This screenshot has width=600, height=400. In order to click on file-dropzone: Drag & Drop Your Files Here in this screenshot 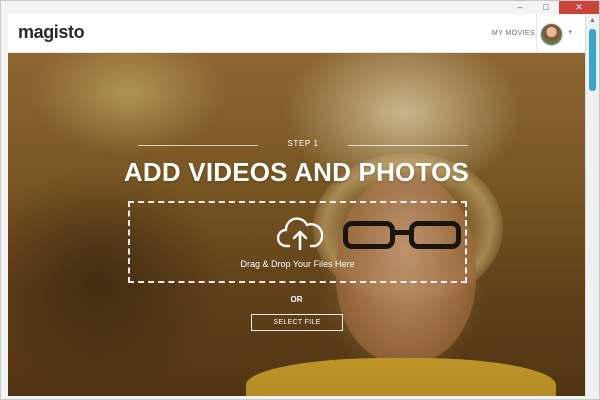, I will do `click(297, 242)`.